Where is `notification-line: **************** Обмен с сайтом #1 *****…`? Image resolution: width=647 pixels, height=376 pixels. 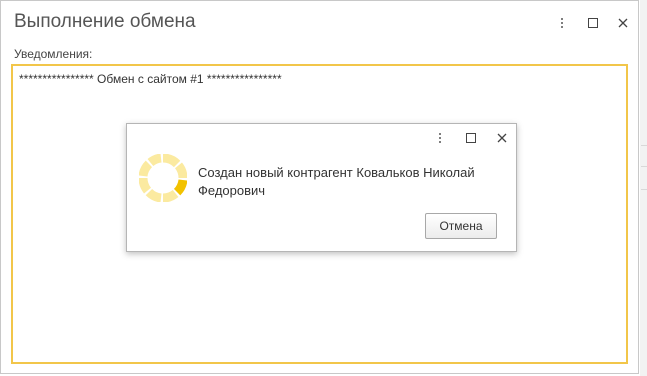 notification-line: **************** Обмен с сайтом #1 *****… is located at coordinates (150, 79).